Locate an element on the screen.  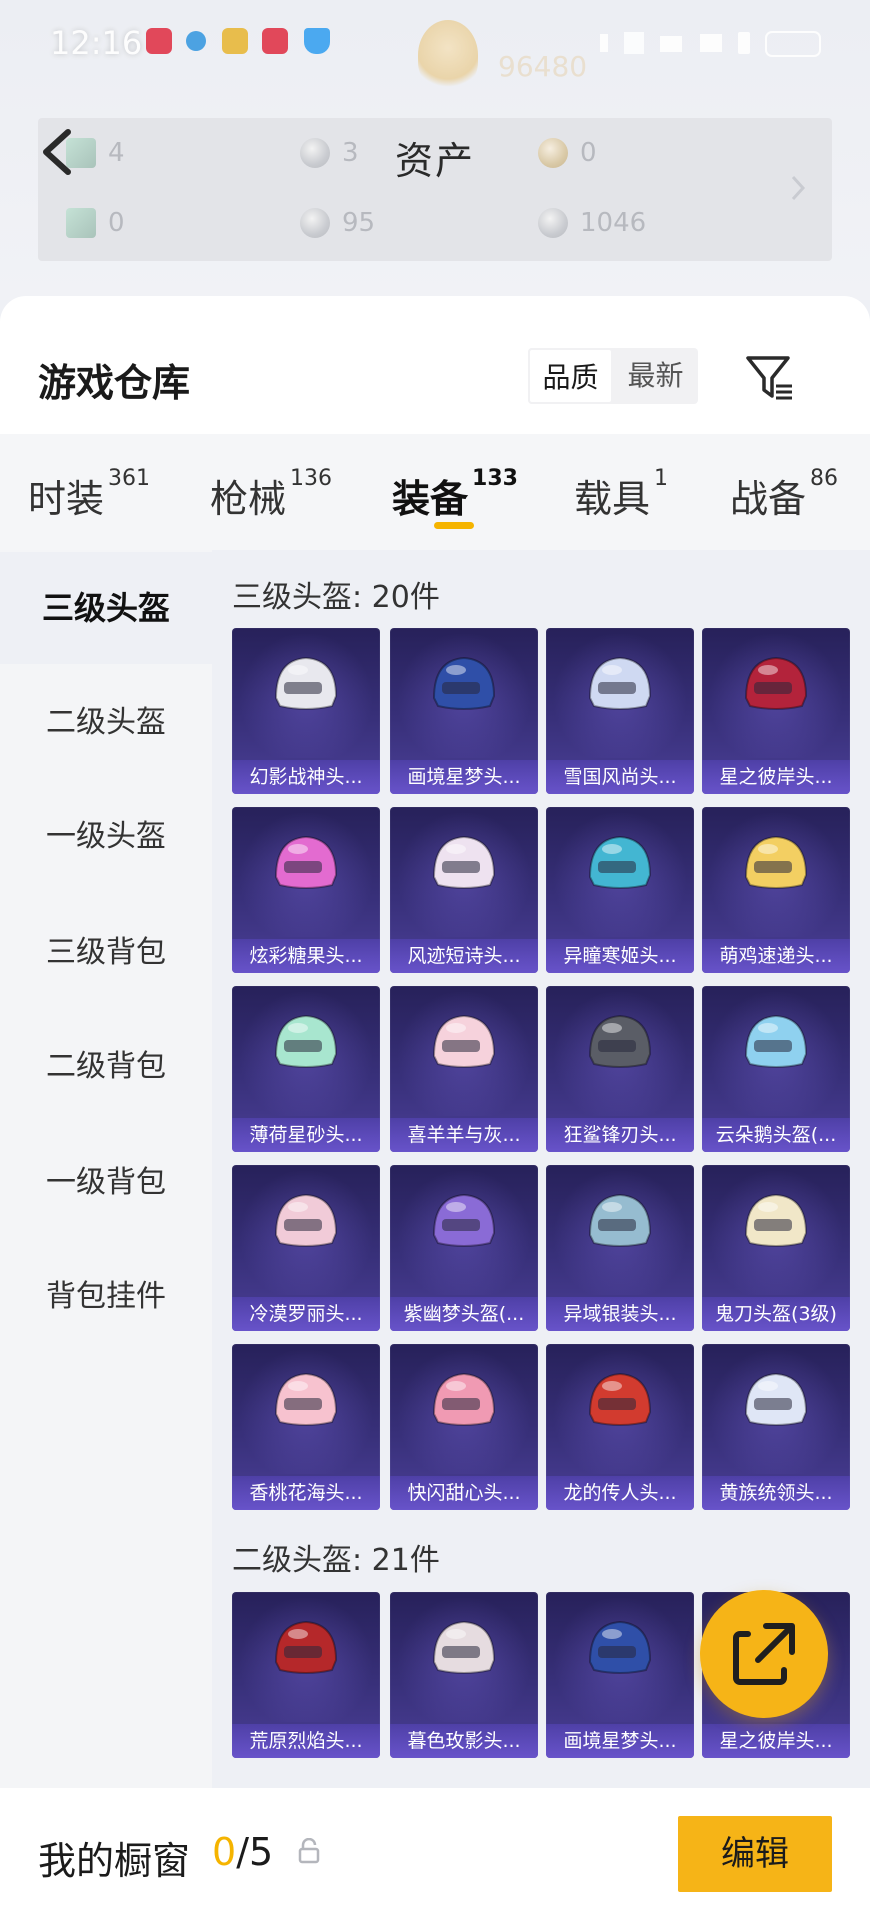
tab-count: 361 is located at coordinates (129, 478).